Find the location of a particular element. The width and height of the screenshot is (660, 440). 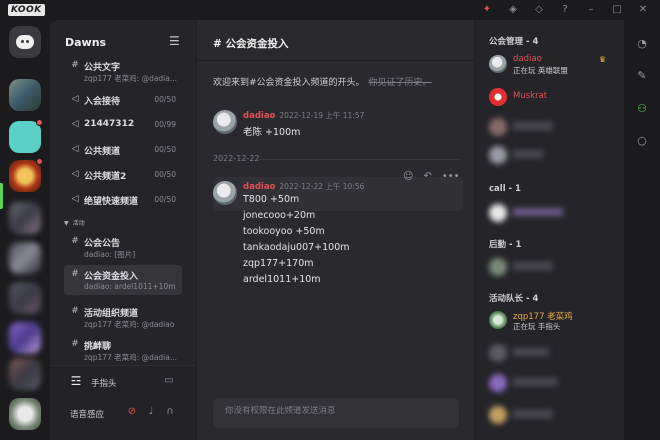

pin-icon: ✎ is located at coordinates (642, 76).